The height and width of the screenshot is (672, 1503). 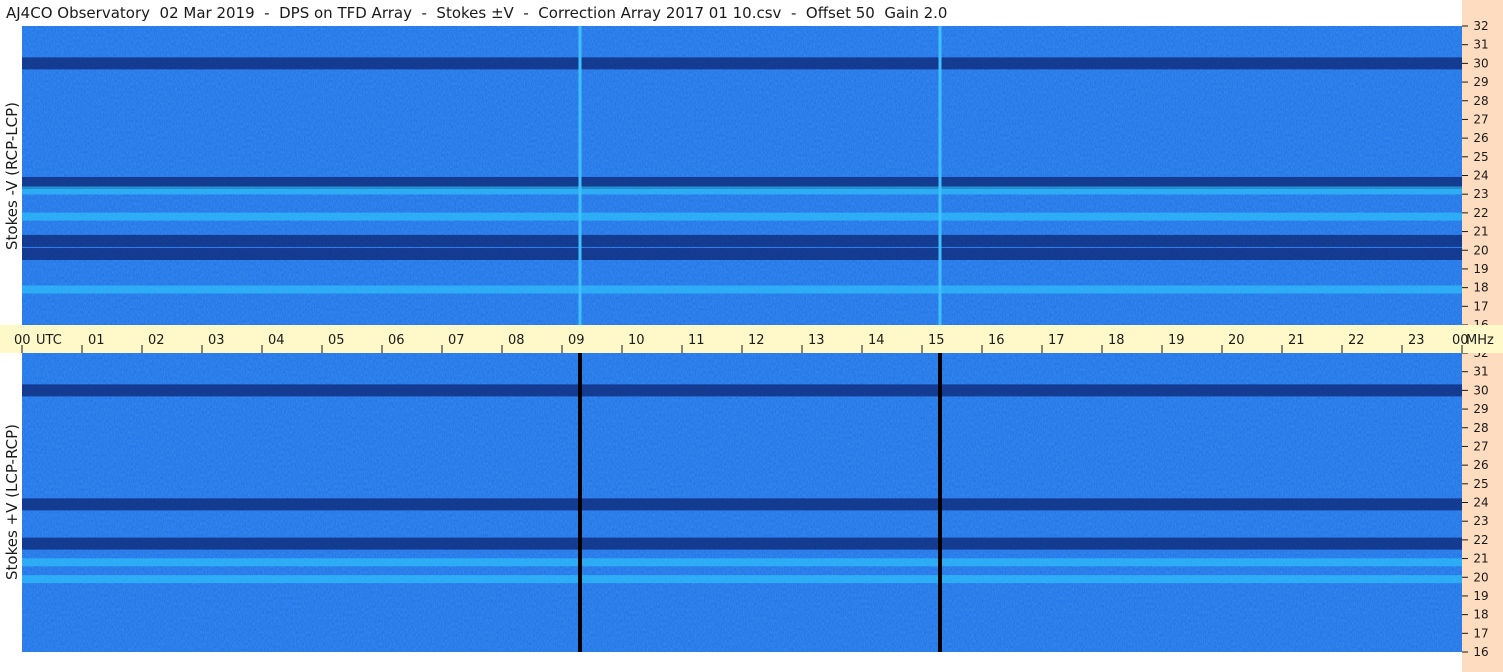 What do you see at coordinates (1480, 340) in the screenshot?
I see `time-end-unit: MHz` at bounding box center [1480, 340].